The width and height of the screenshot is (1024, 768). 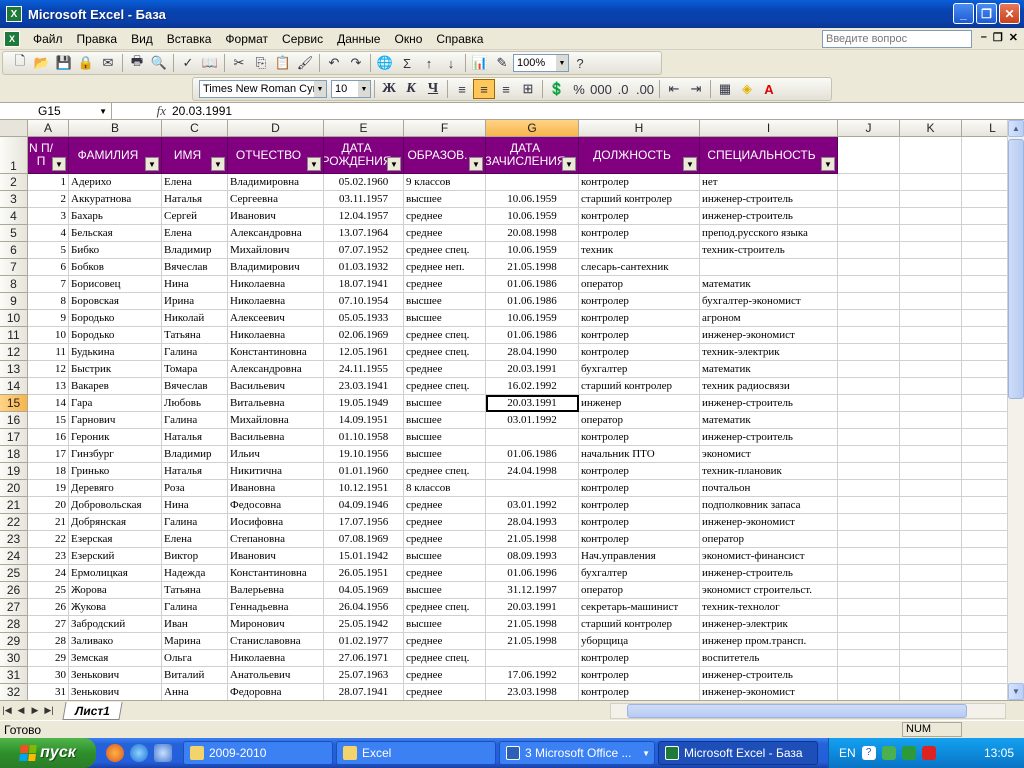 What do you see at coordinates (674, 89) in the screenshot?
I see `decrease-indent-icon: ⇤` at bounding box center [674, 89].